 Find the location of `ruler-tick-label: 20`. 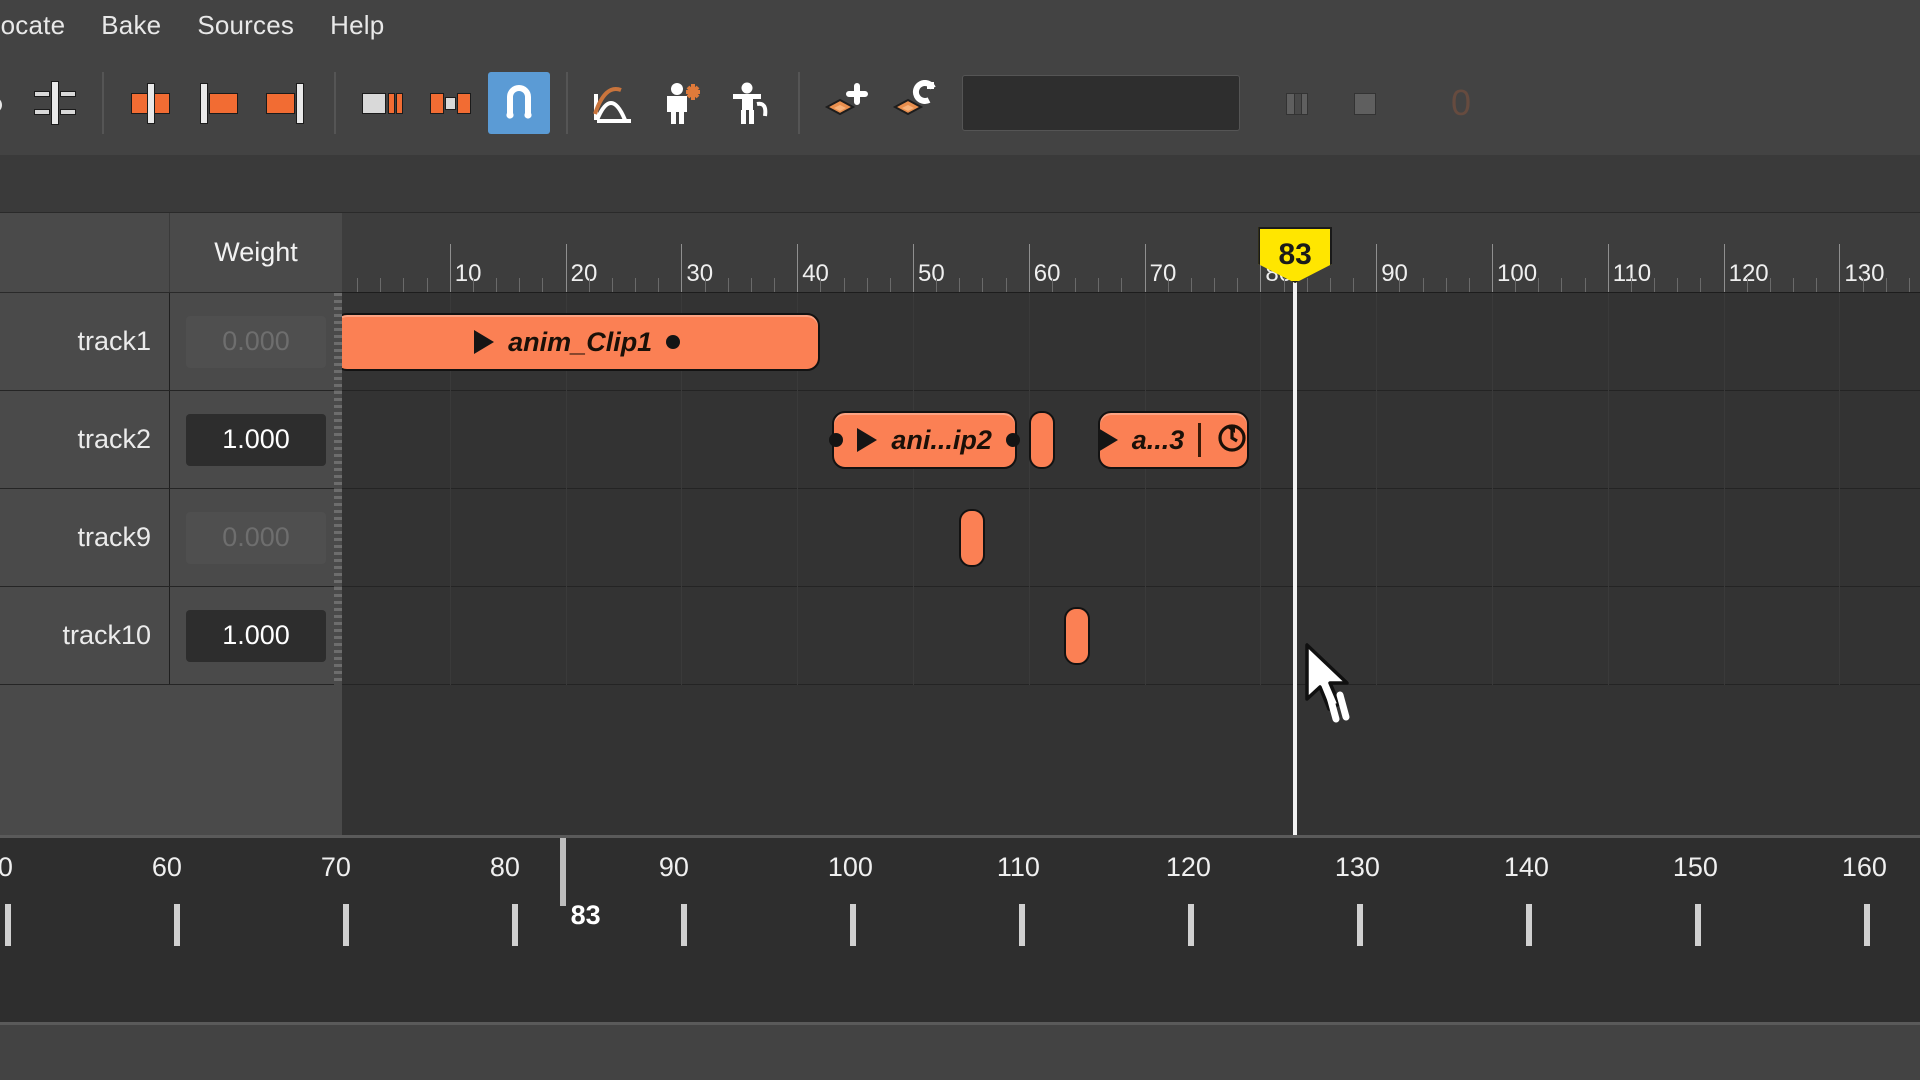

ruler-tick-label: 20 is located at coordinates (584, 273).